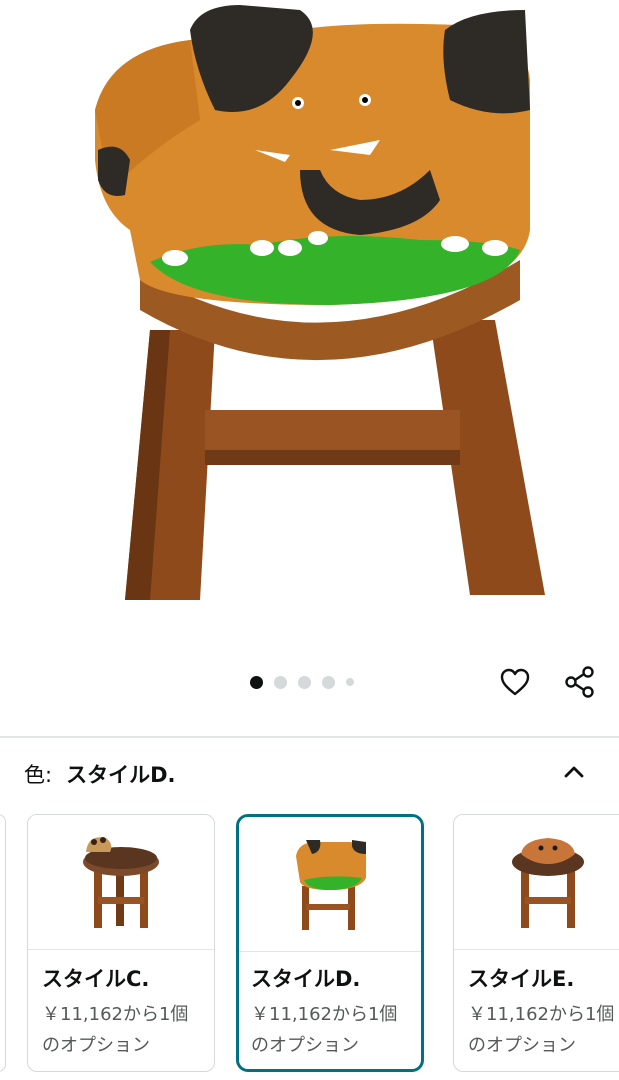 This screenshot has width=619, height=1080. What do you see at coordinates (3, 943) in the screenshot?
I see `option-tile-partial` at bounding box center [3, 943].